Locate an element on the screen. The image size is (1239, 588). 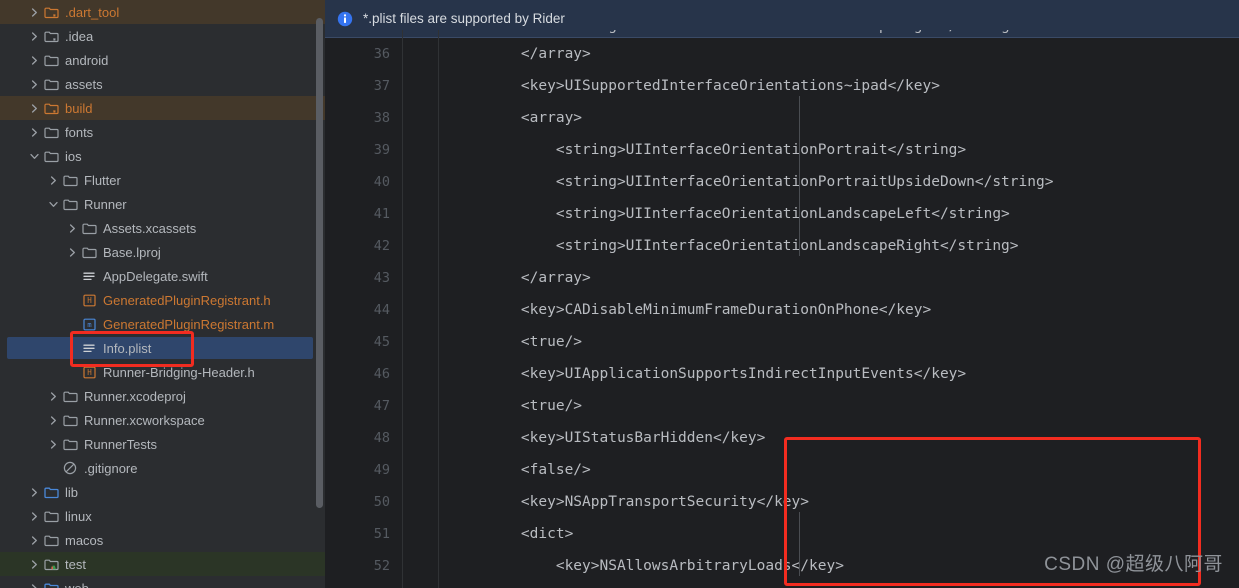
line-number: 47 is located at coordinates (363, 406).